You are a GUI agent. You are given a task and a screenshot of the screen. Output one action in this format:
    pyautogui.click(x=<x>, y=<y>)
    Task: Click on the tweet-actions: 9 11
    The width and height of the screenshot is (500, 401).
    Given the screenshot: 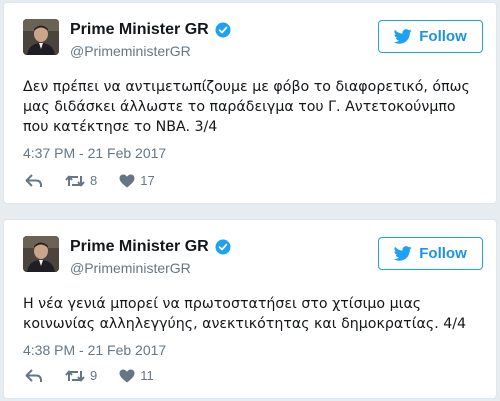 What is the action you would take?
    pyautogui.click(x=100, y=375)
    